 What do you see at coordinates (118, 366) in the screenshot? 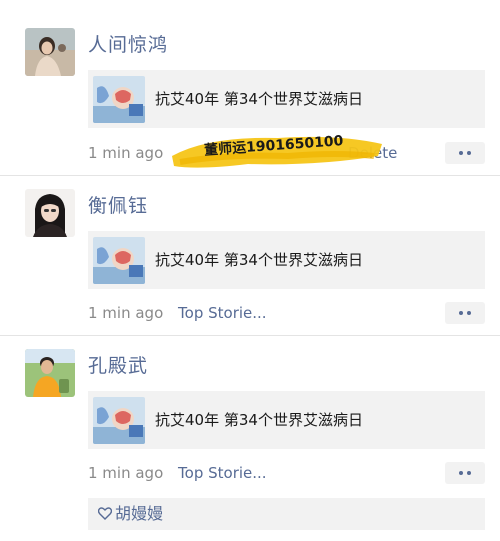
I see `author-name: 孔殿武` at bounding box center [118, 366].